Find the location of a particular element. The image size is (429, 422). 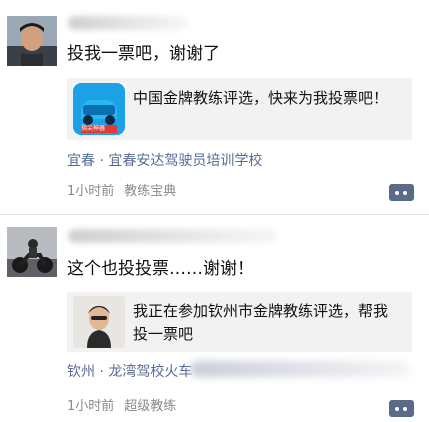

post-source: 超级教练 is located at coordinates (150, 406).